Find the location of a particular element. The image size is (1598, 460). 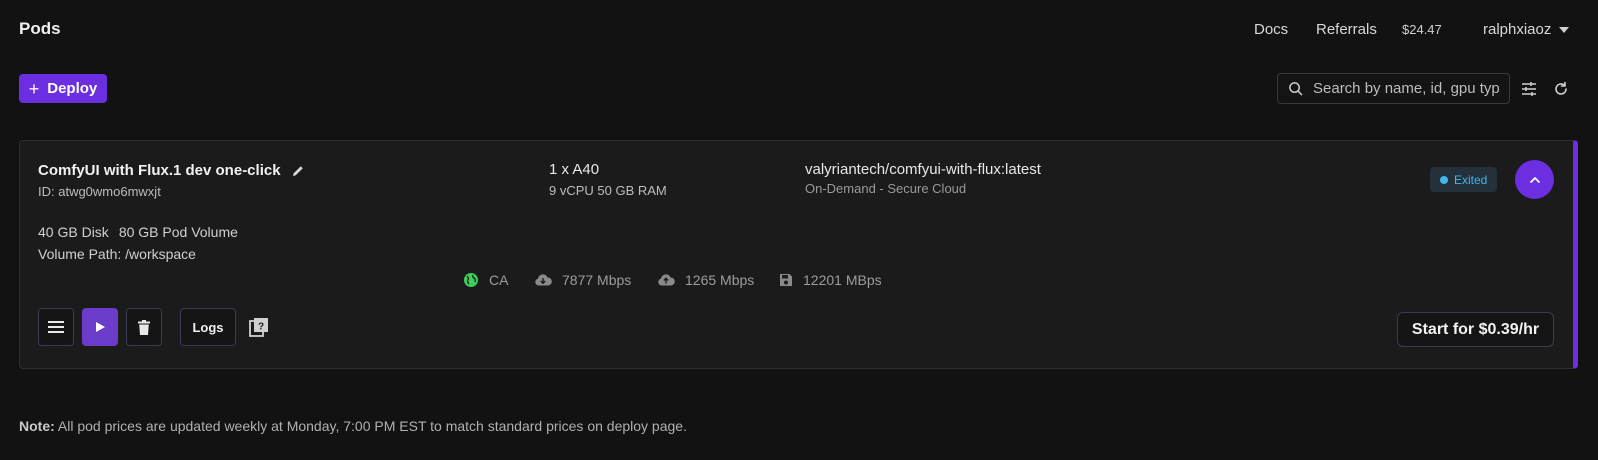

trash-icon is located at coordinates (144, 327).